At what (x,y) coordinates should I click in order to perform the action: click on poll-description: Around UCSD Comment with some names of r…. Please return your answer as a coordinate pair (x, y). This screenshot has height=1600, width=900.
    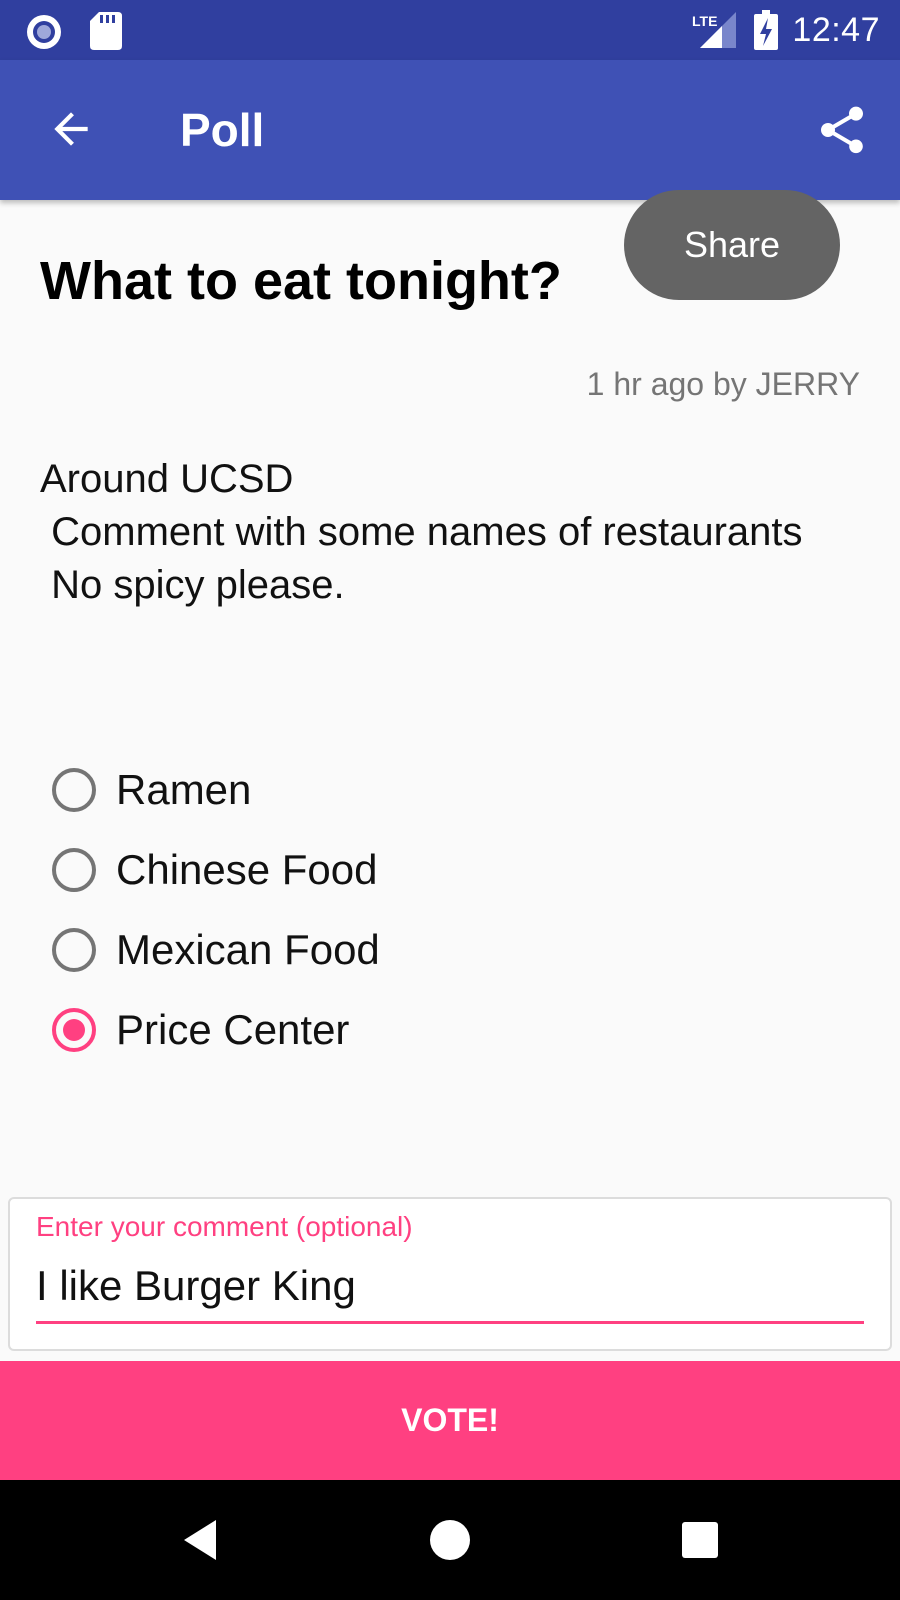
    Looking at the image, I should click on (421, 532).